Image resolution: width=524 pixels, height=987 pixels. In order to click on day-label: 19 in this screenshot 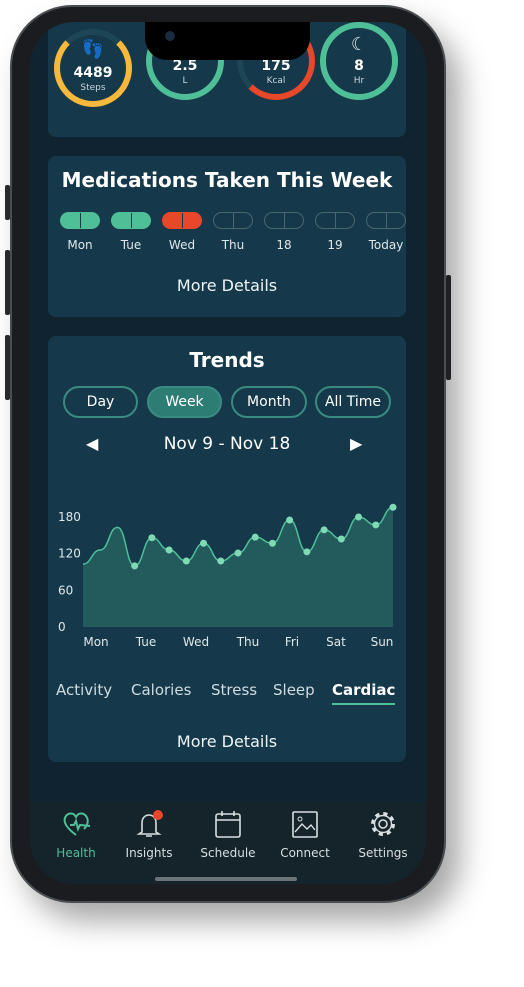, I will do `click(335, 245)`.